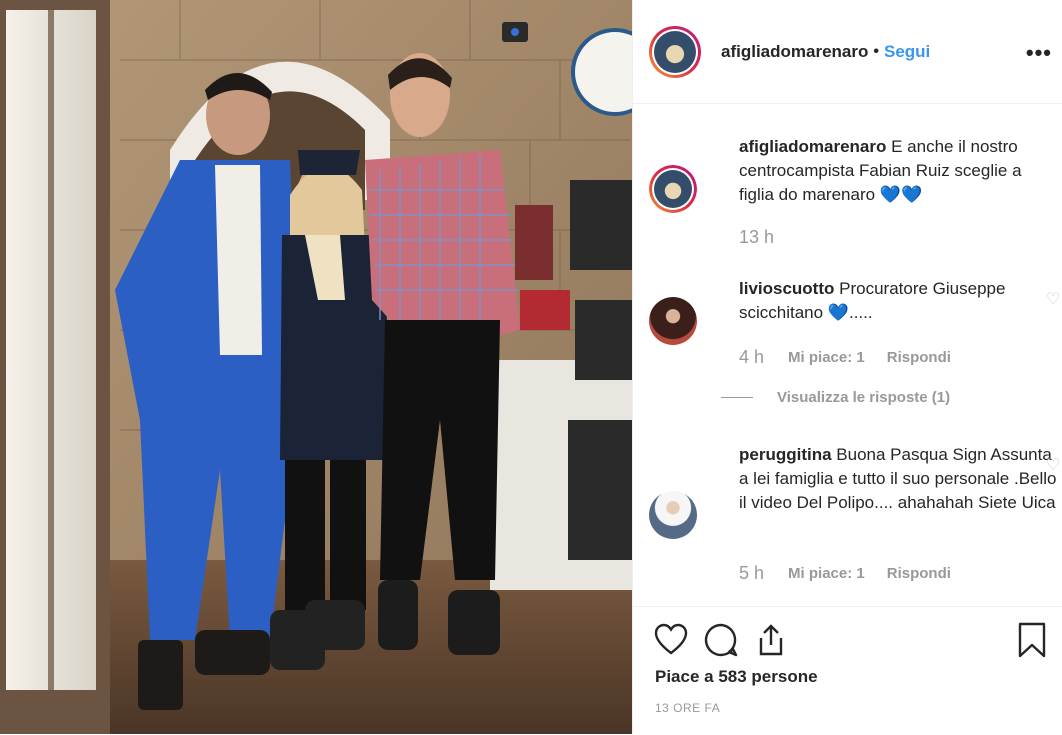 The image size is (1062, 735). I want to click on author-username: afigliadomarenaro, so click(794, 52).